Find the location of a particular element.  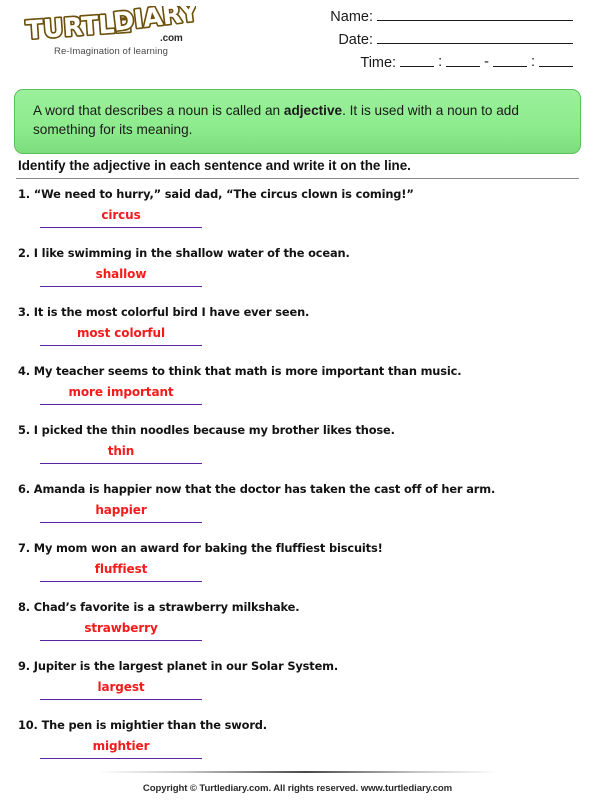

answer-field: happier is located at coordinates (121, 517).